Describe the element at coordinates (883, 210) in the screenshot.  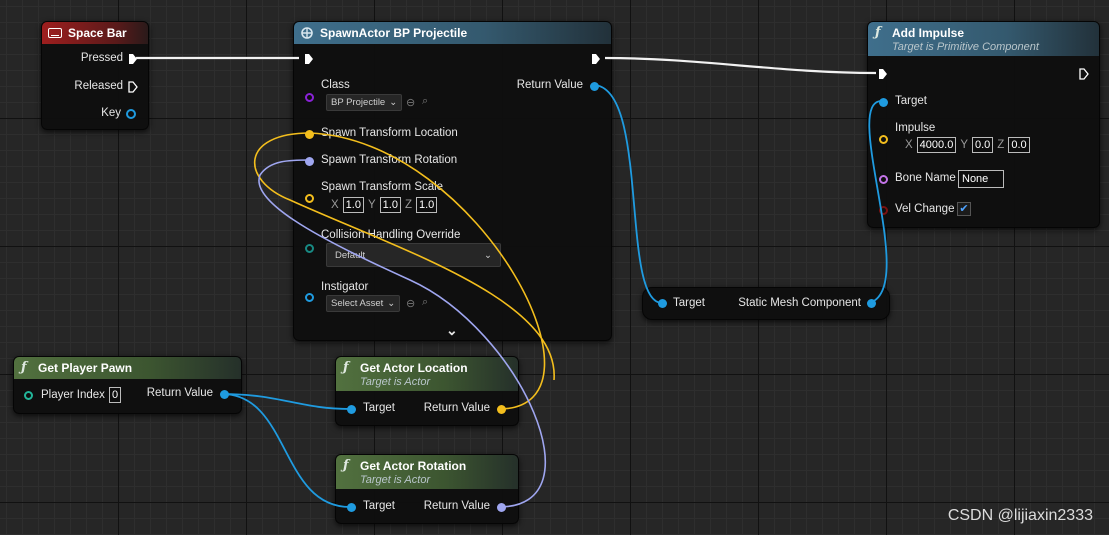
I see `vel-change-pin` at that location.